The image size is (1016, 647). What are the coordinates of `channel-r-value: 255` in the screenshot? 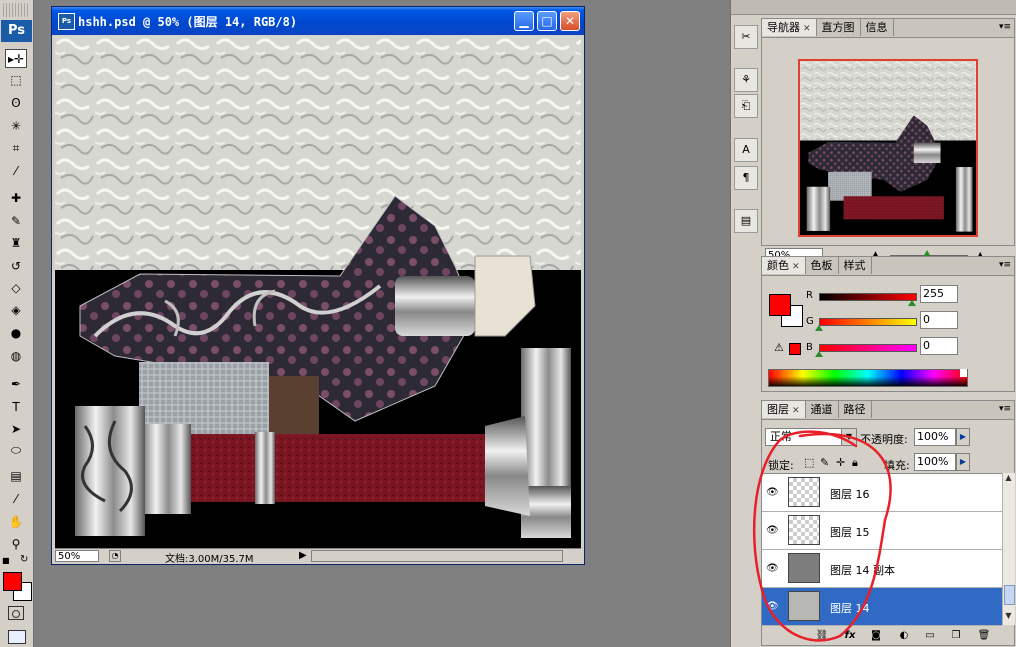 It's located at (939, 294).